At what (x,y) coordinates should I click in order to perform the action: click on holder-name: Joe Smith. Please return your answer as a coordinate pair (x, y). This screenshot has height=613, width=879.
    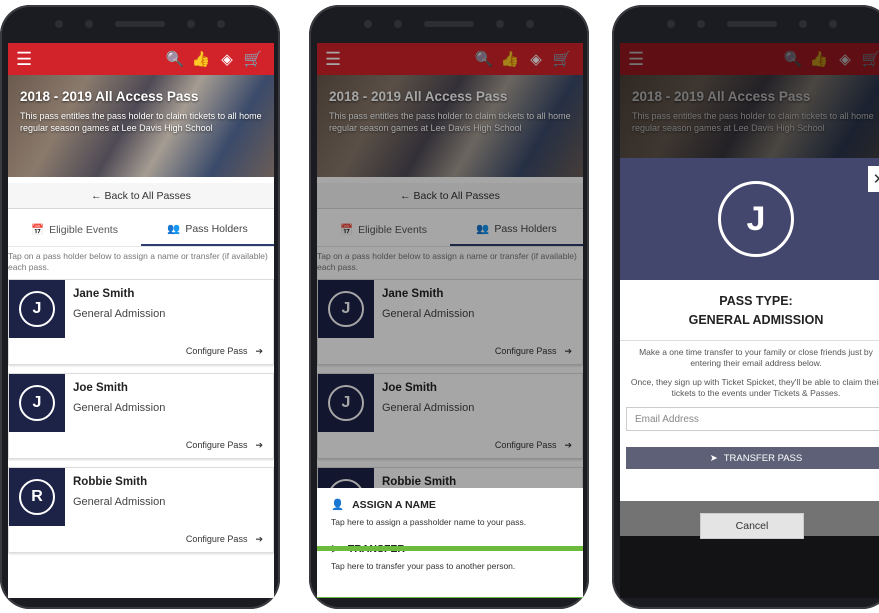
    Looking at the image, I should click on (100, 388).